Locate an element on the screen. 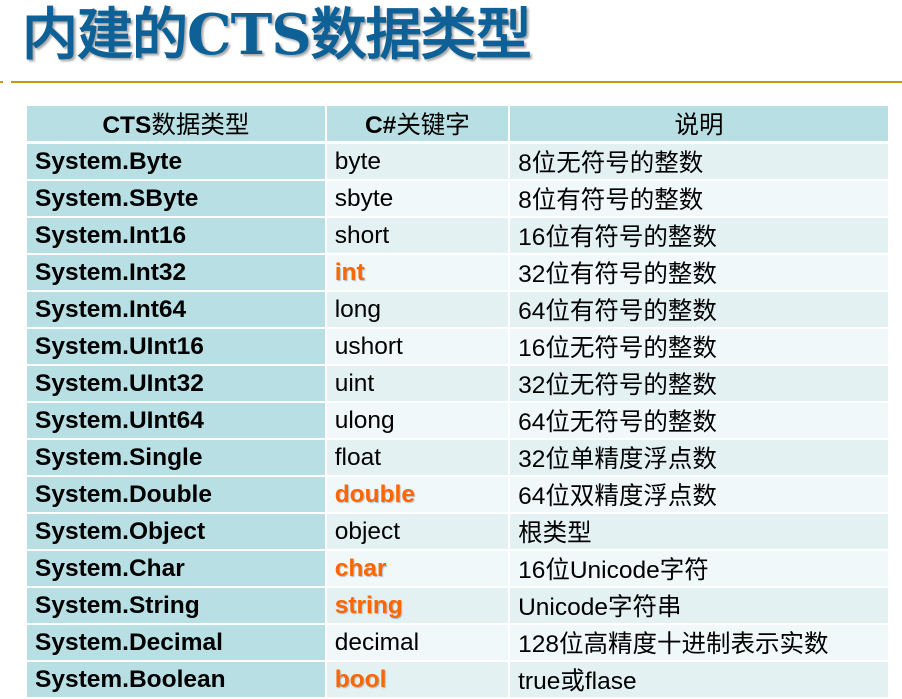 This screenshot has width=902, height=699. header-cts-latin: CTS is located at coordinates (127, 125).